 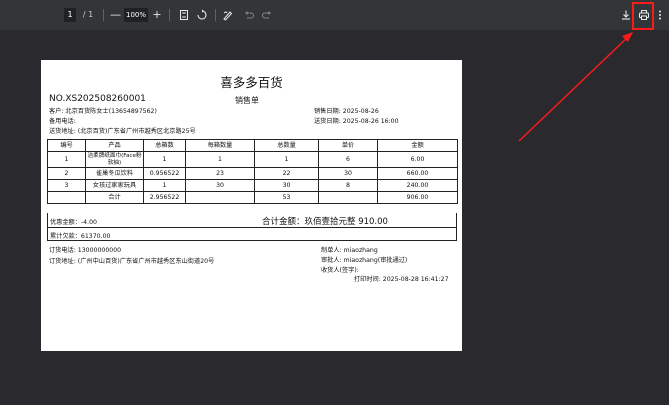 I want to click on pdf-toolbar: 1 / 1 — 100% +, so click(x=334, y=15).